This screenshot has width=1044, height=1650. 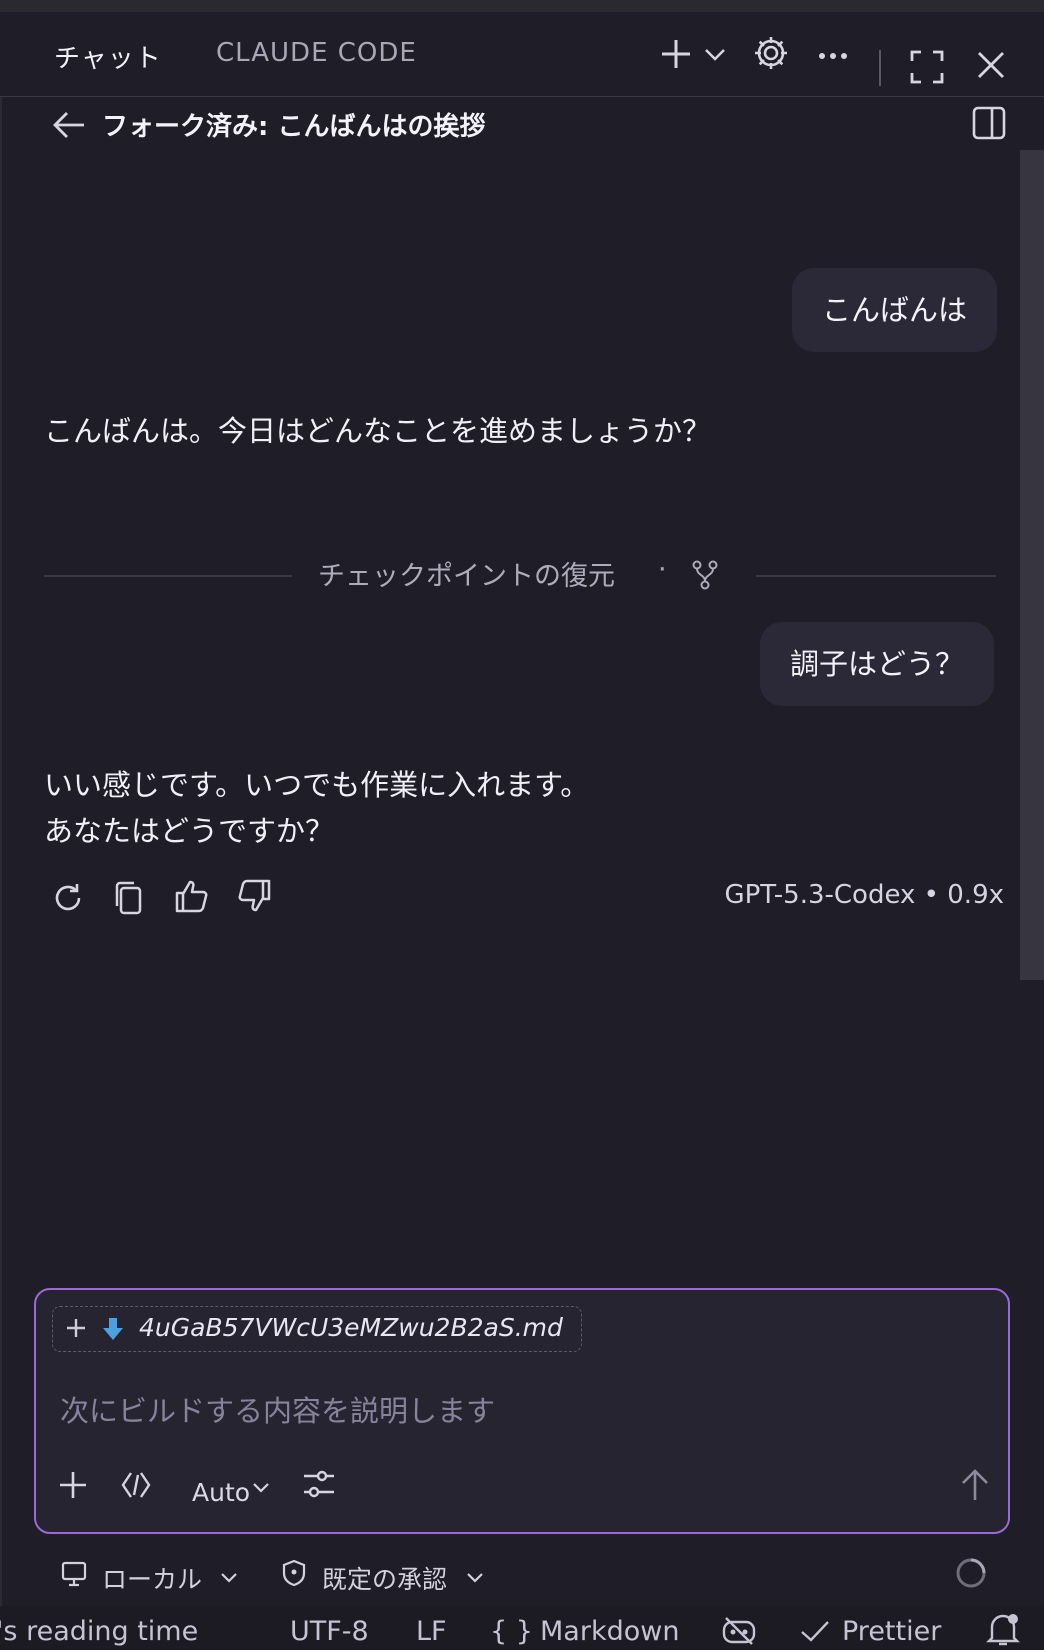 What do you see at coordinates (108, 56) in the screenshot?
I see `tab-chat: チャット` at bounding box center [108, 56].